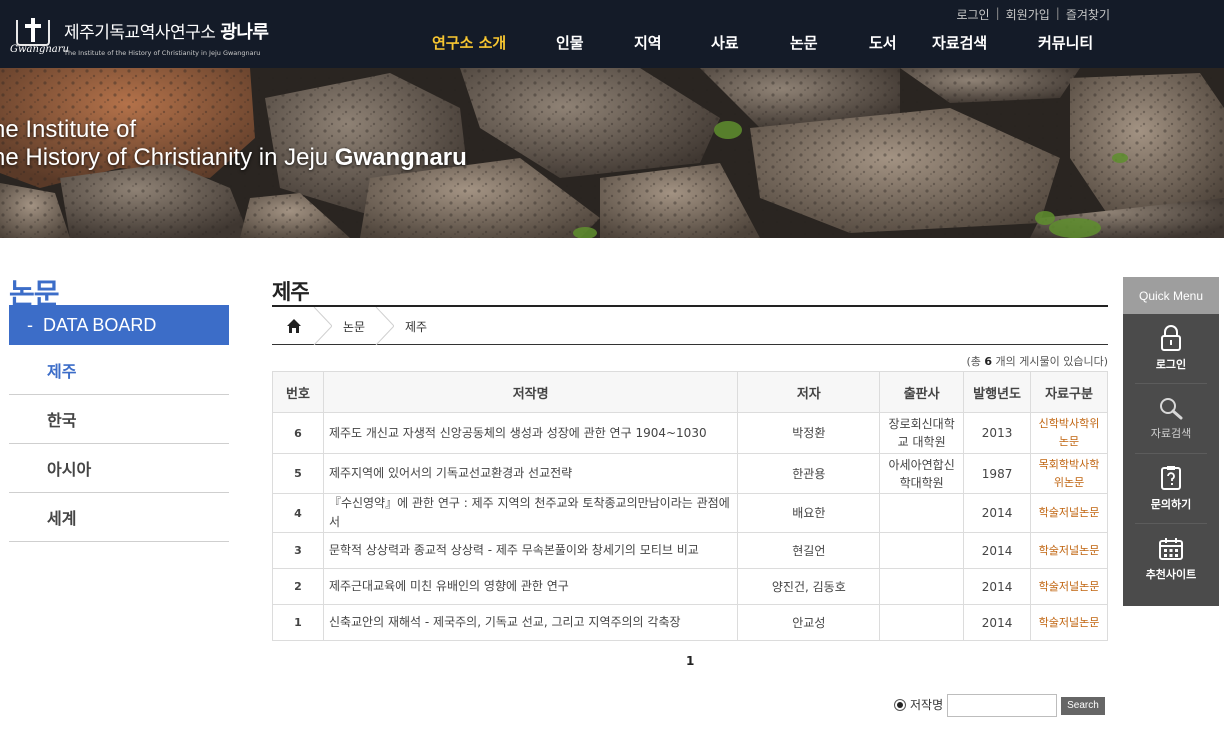  I want to click on logo-script: Gwangnaru, so click(39, 49).